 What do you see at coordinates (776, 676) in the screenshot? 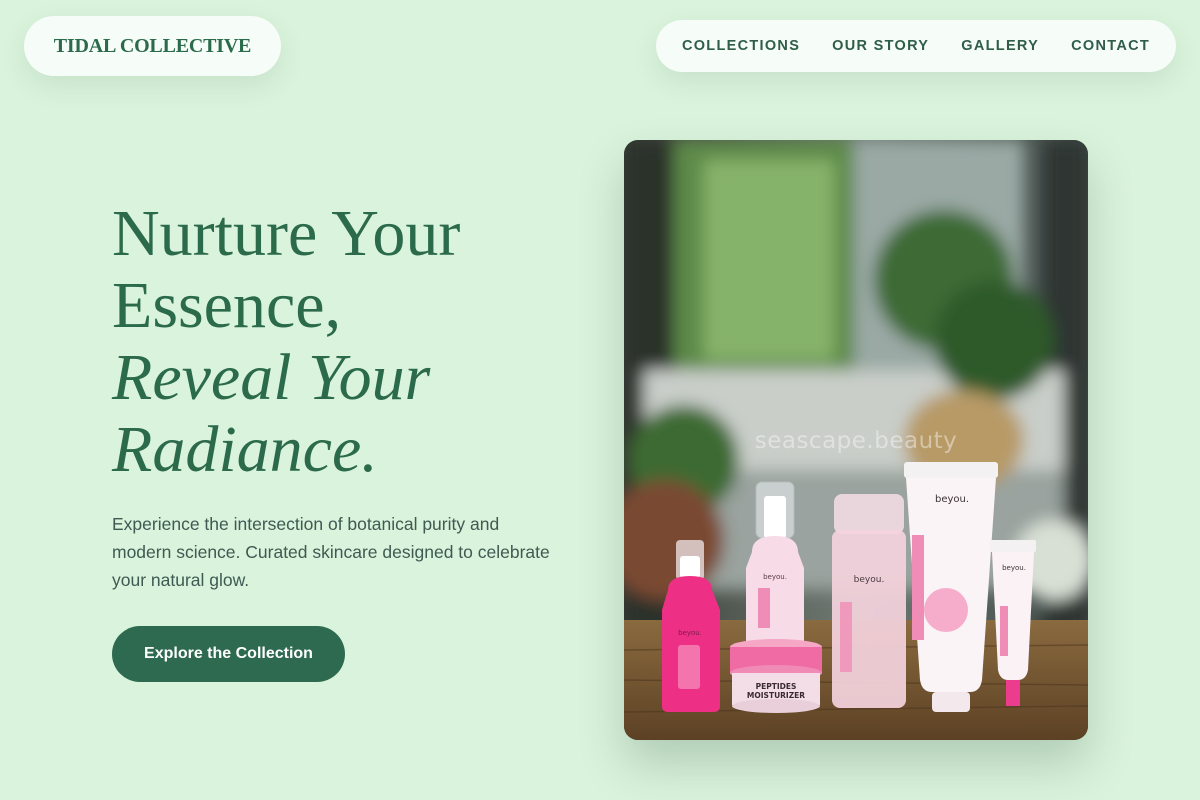
I see `product-peptides-jar: PEPTIDES MOISTURIZER` at bounding box center [776, 676].